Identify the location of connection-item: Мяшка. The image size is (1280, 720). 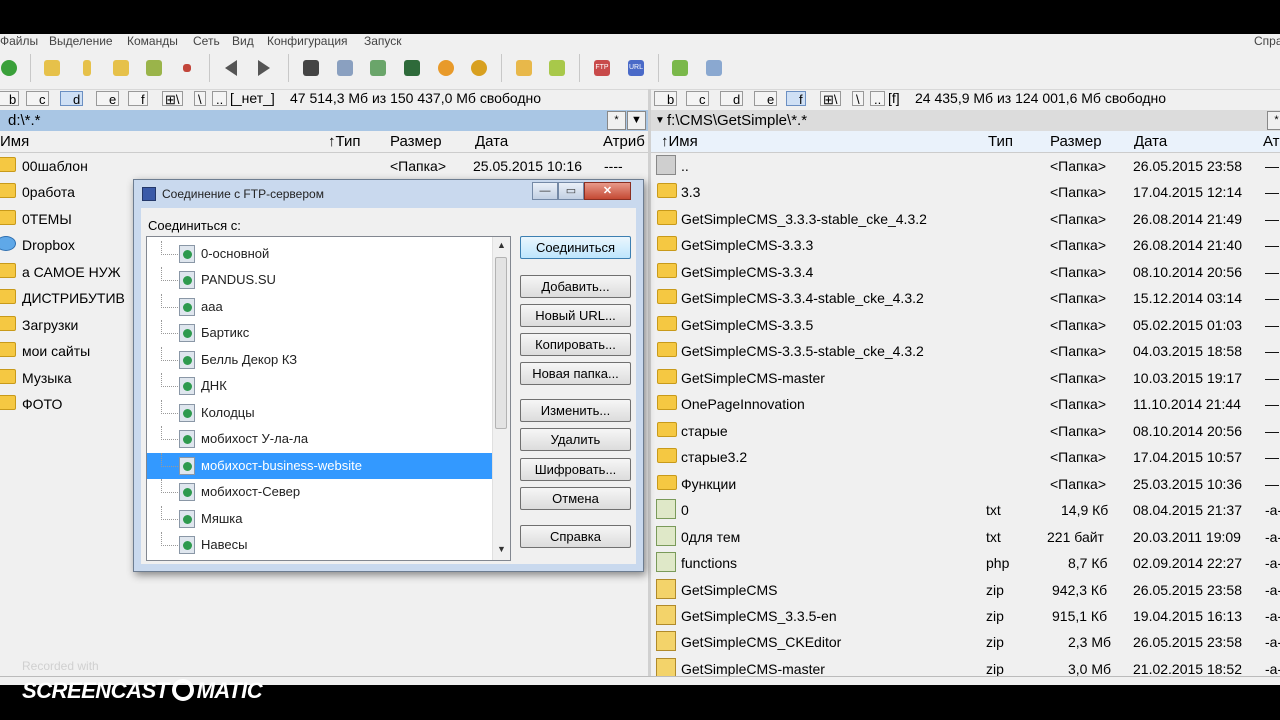
(320, 519).